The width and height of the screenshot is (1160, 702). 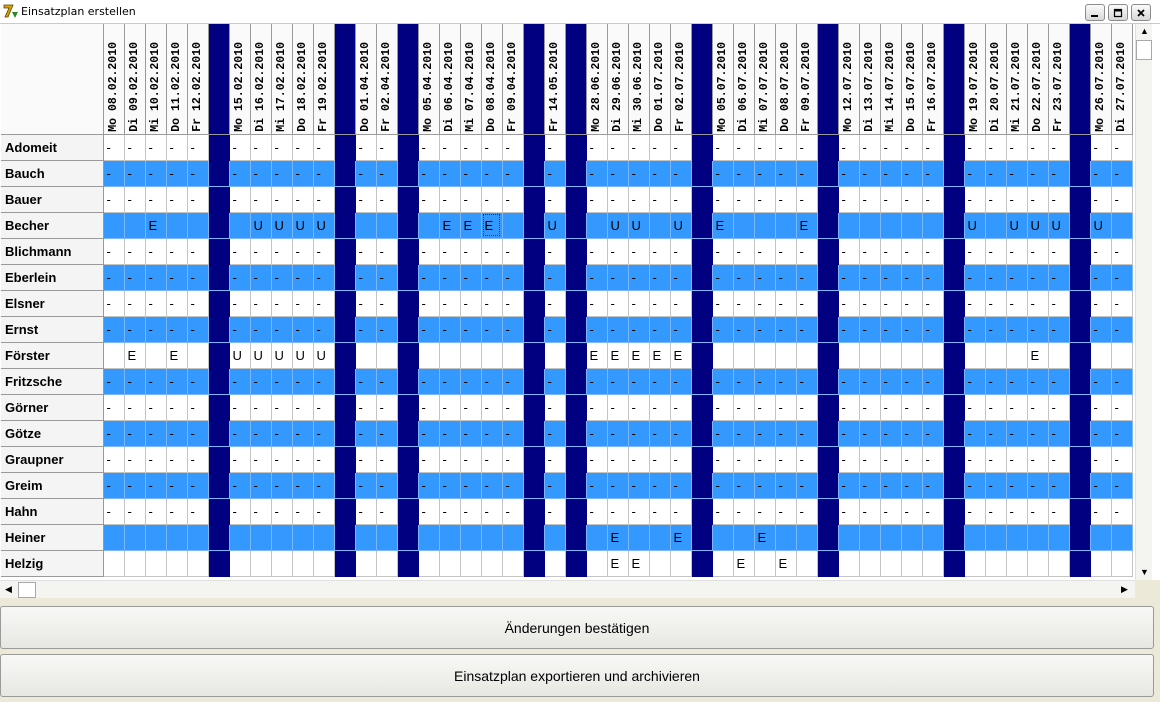 What do you see at coordinates (1144, 50) in the screenshot?
I see `vertical-scroll-thumb` at bounding box center [1144, 50].